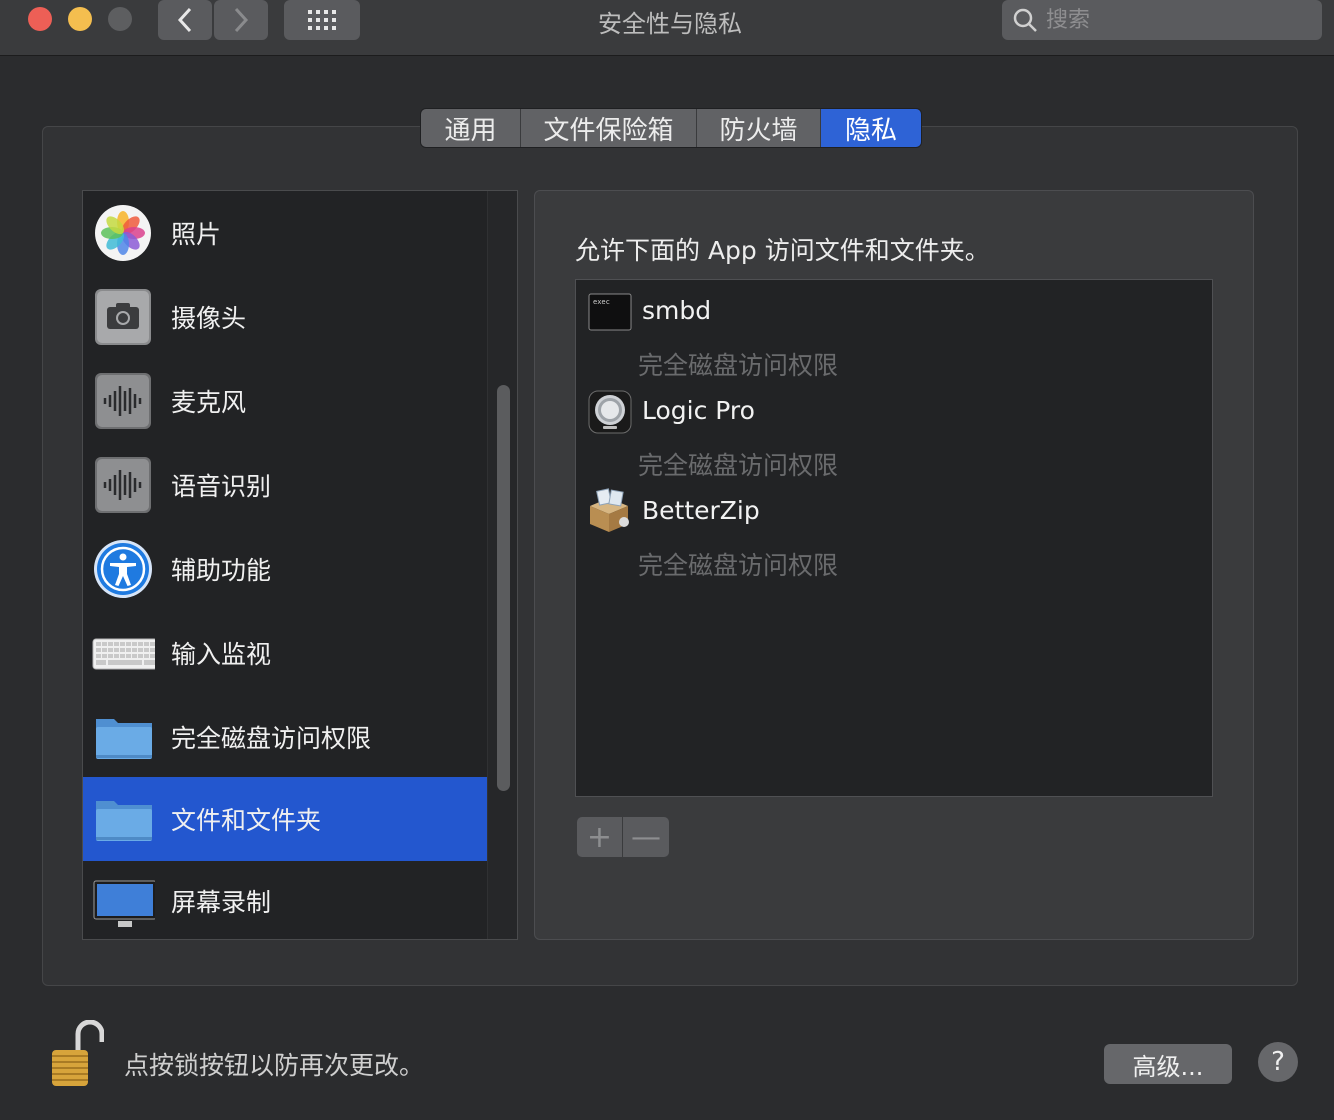  Describe the element at coordinates (123, 569) in the screenshot. I see `accessibility-icon` at that location.